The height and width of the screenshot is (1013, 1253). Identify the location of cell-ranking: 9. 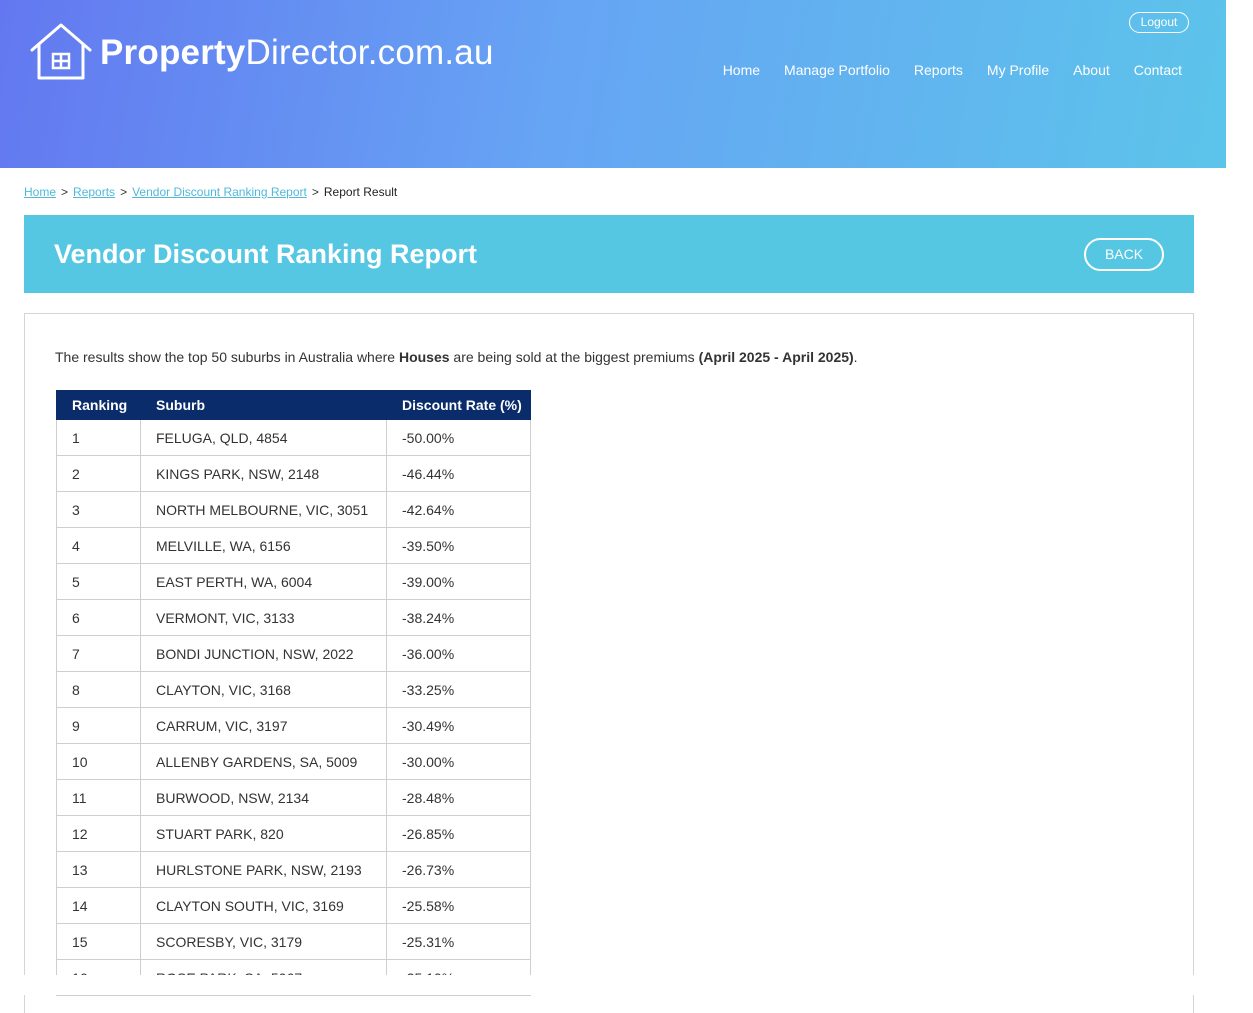
(98, 725).